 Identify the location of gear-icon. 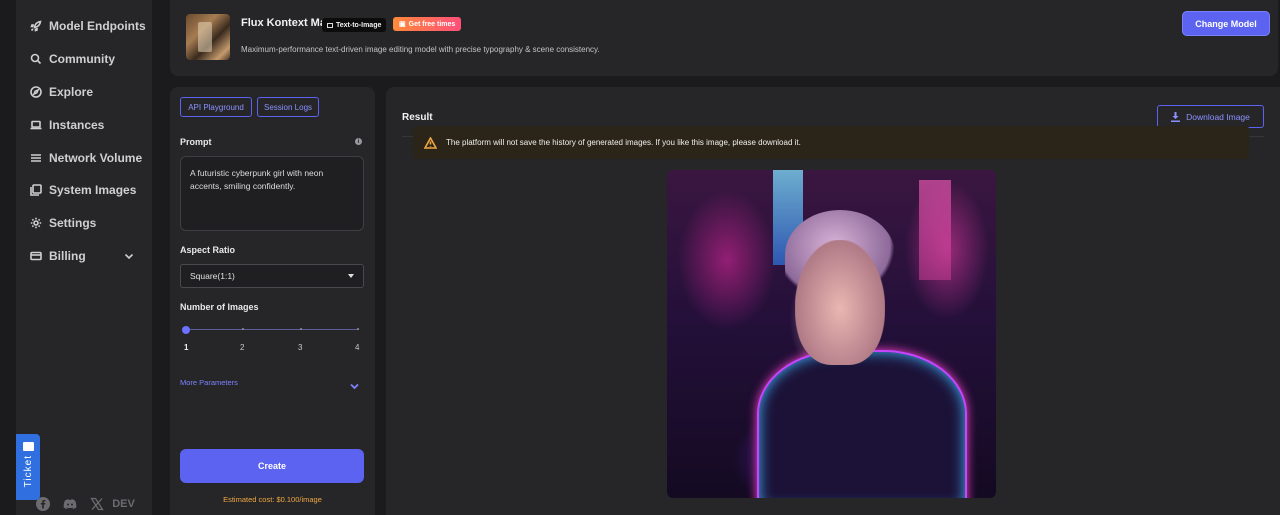
(36, 223).